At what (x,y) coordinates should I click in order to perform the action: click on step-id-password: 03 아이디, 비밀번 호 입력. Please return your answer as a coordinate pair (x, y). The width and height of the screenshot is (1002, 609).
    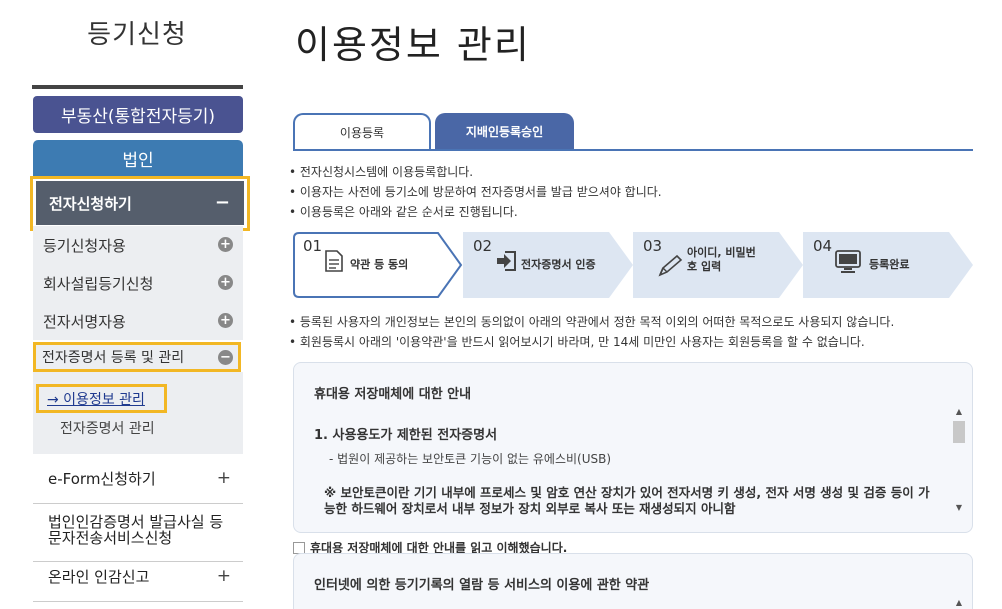
    Looking at the image, I should click on (718, 265).